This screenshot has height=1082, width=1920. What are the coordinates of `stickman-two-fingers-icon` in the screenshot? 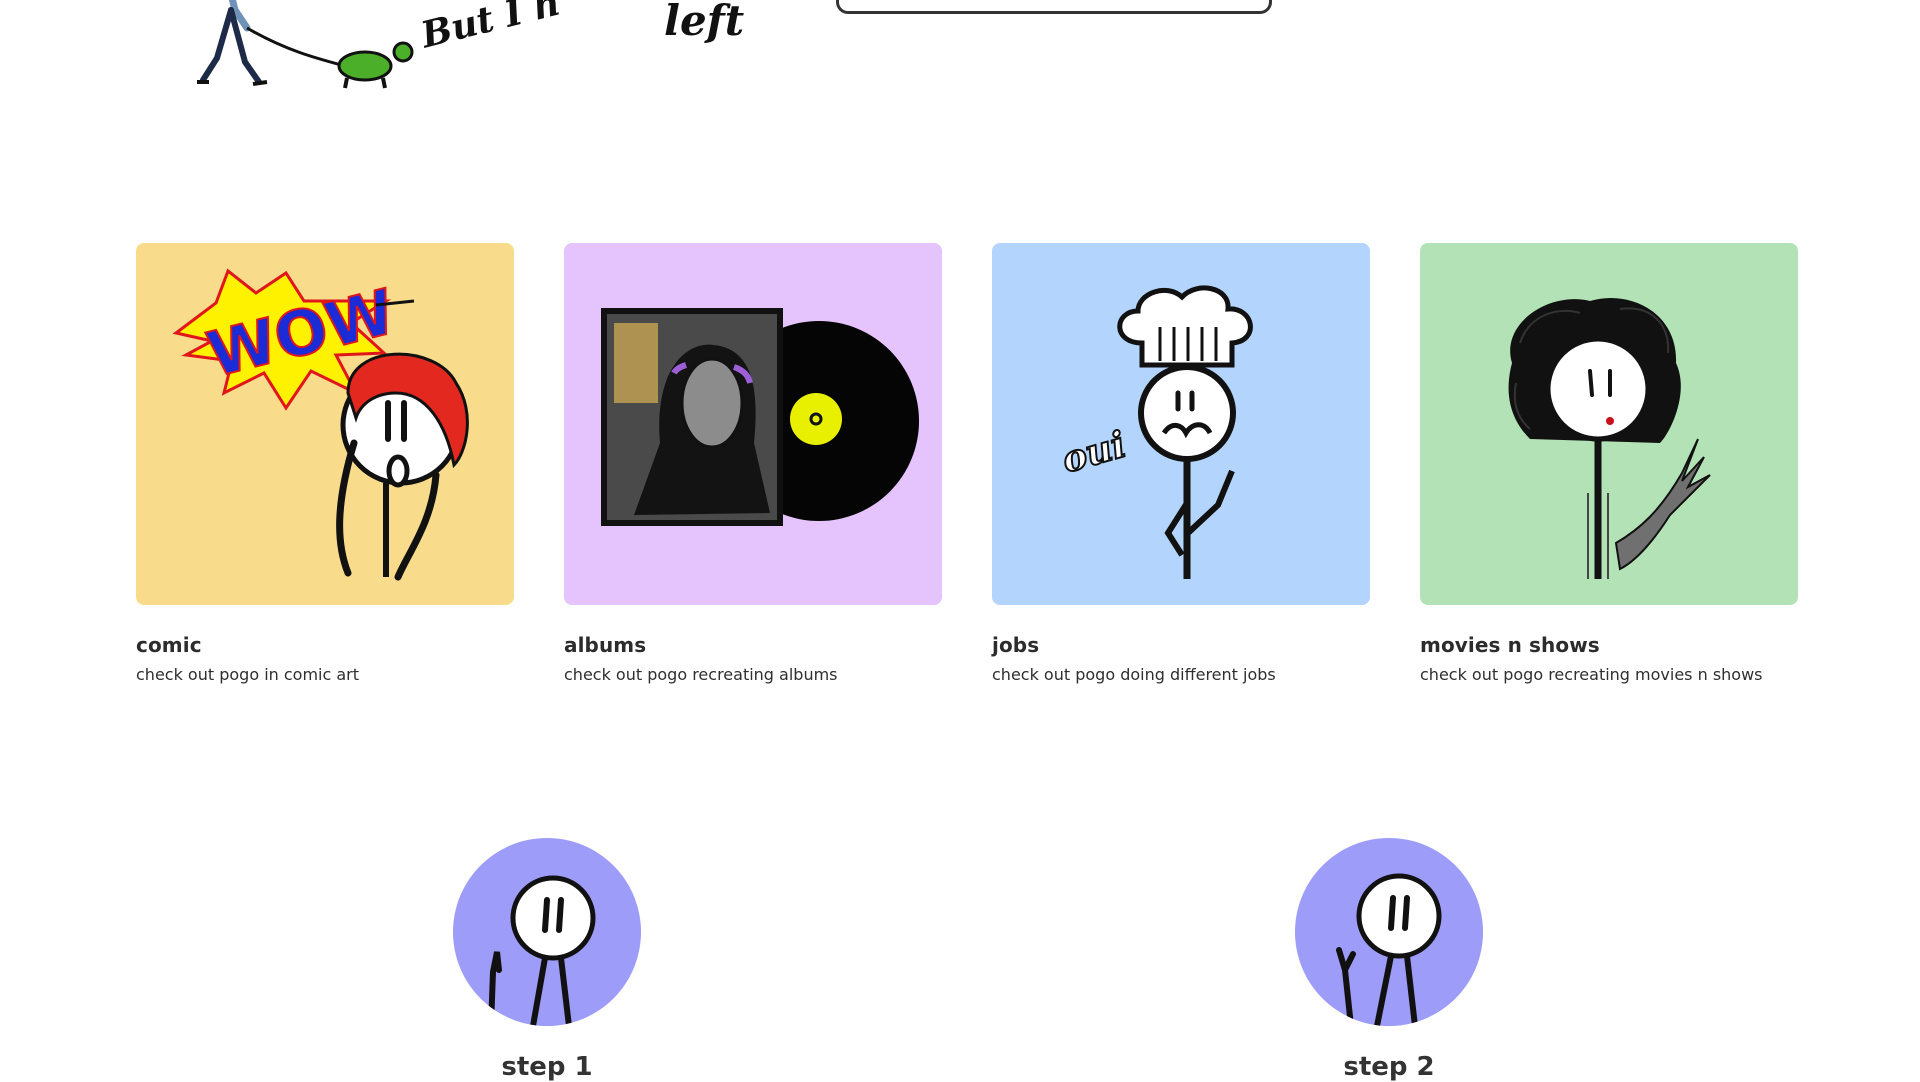 It's located at (1389, 949).